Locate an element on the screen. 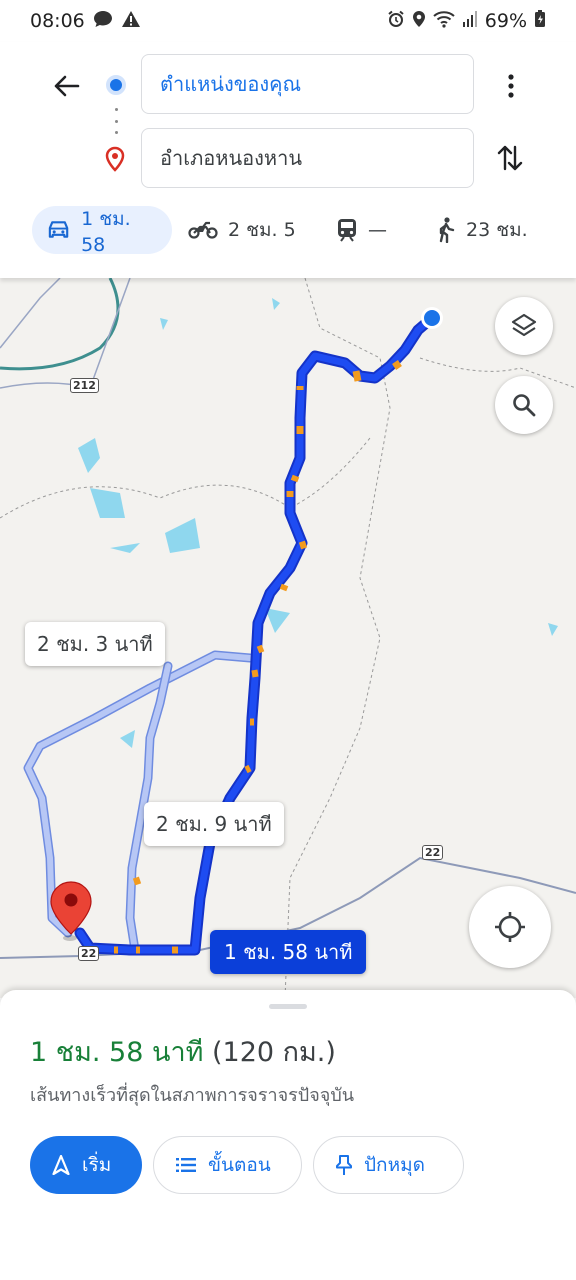 The image size is (576, 1280). alt-route-2-label: 2 ชม. 9 นาที is located at coordinates (214, 824).